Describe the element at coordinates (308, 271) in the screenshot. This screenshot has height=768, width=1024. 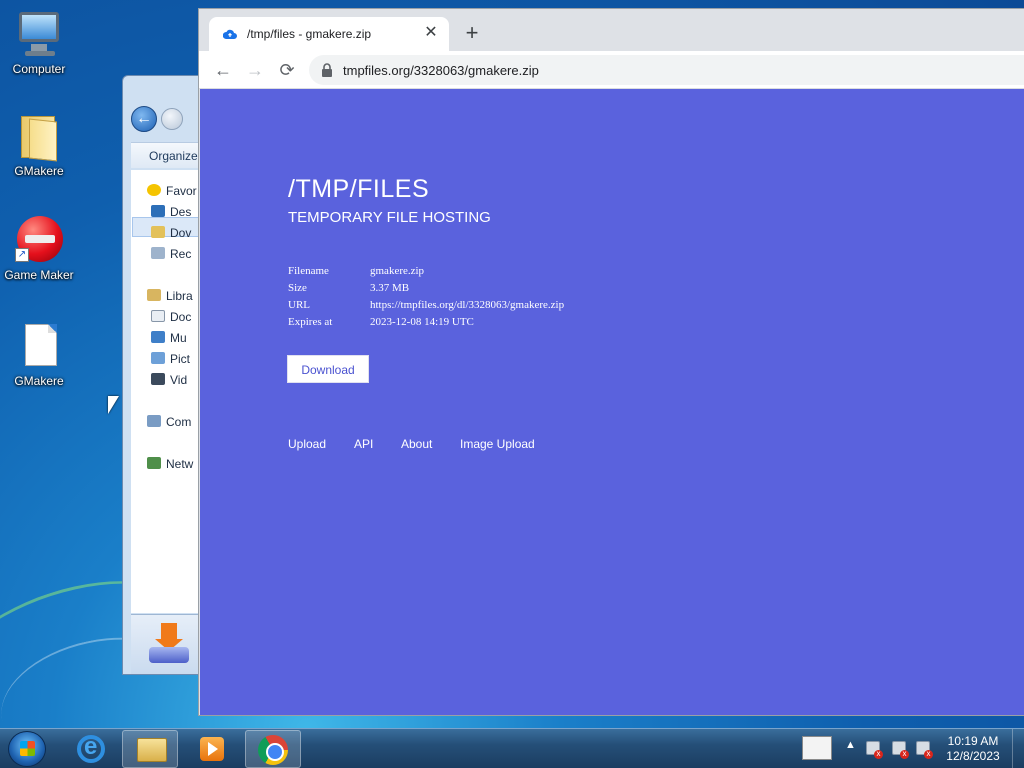
I see `info-key: Filename` at that location.